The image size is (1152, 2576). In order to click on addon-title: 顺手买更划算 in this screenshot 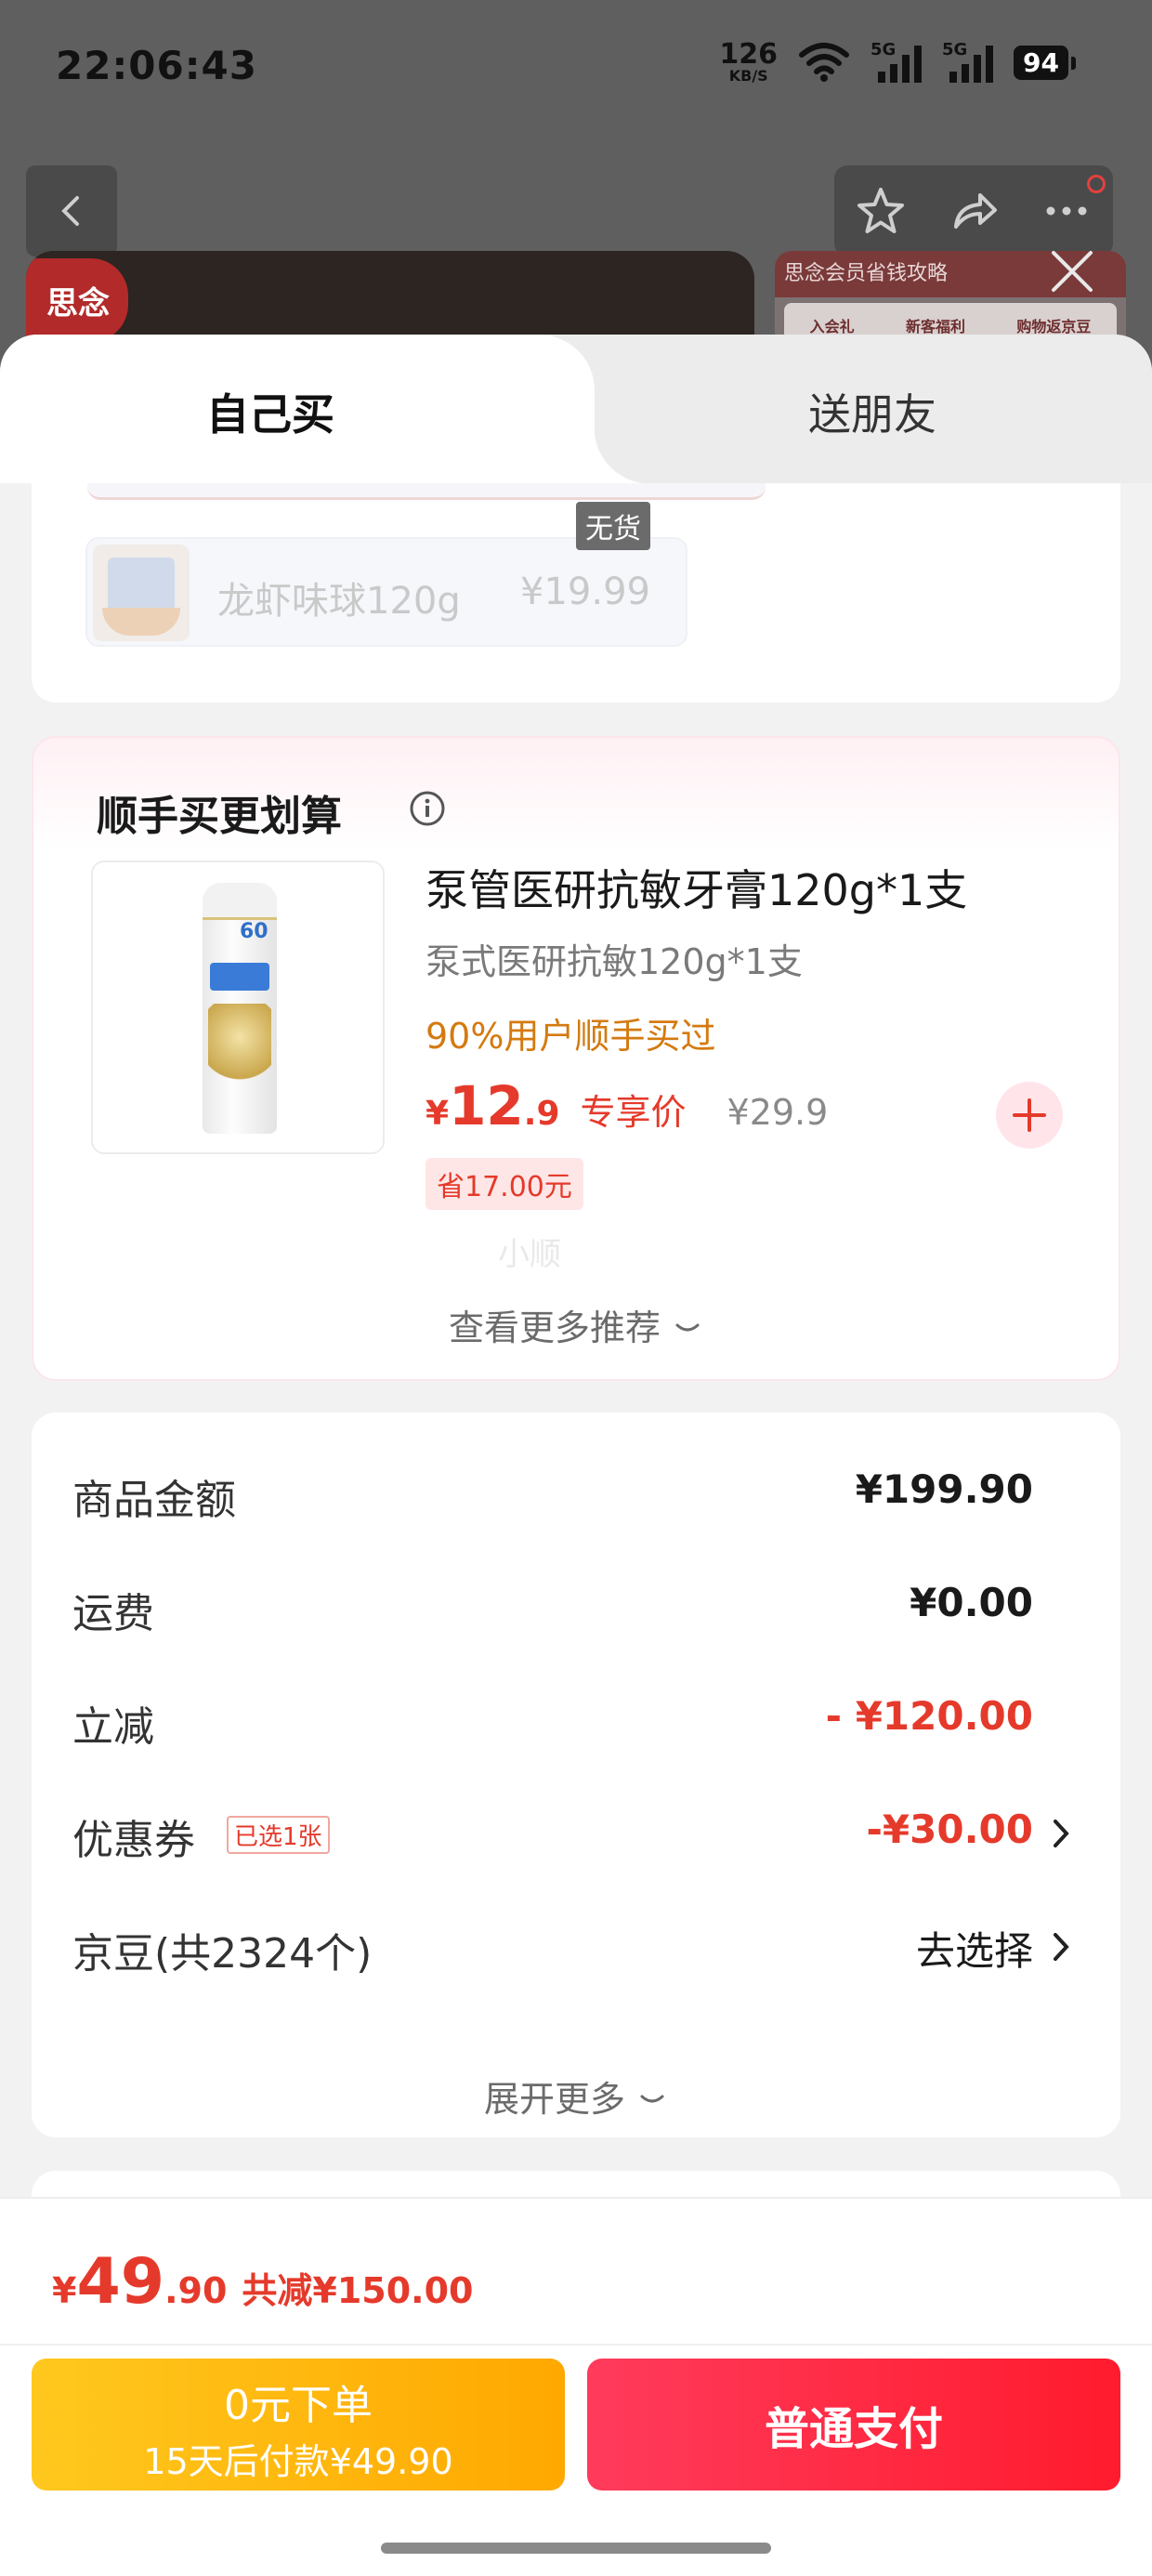, I will do `click(219, 816)`.